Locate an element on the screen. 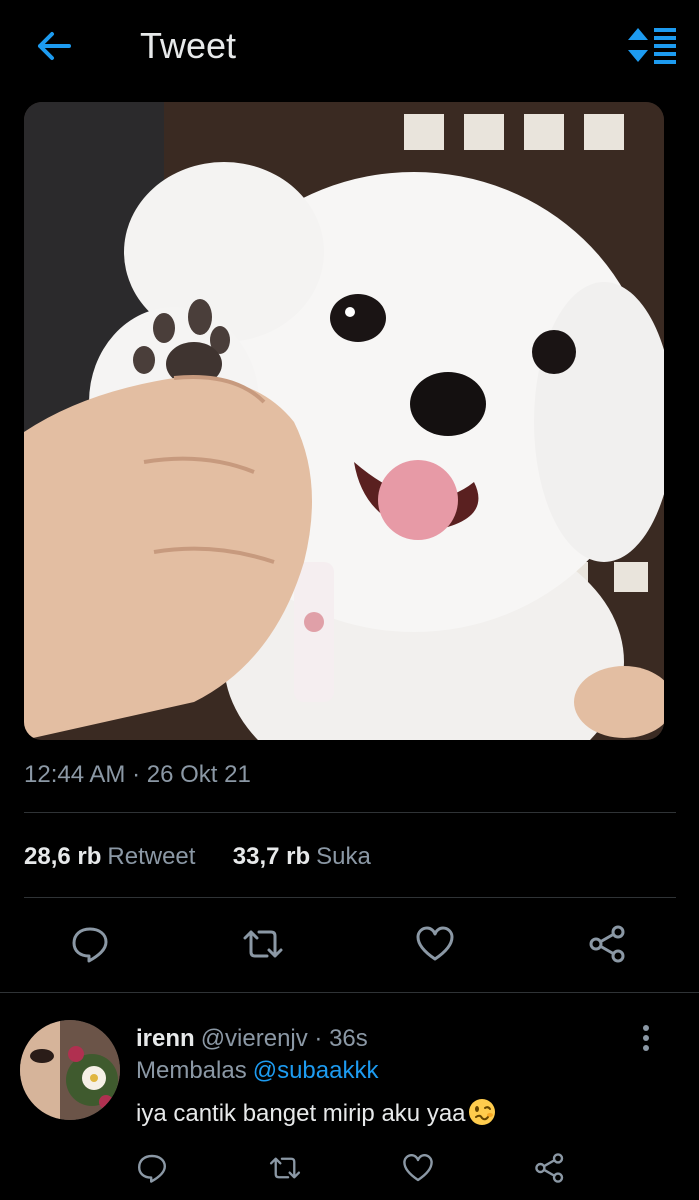  page-title: Tweet is located at coordinates (188, 45).